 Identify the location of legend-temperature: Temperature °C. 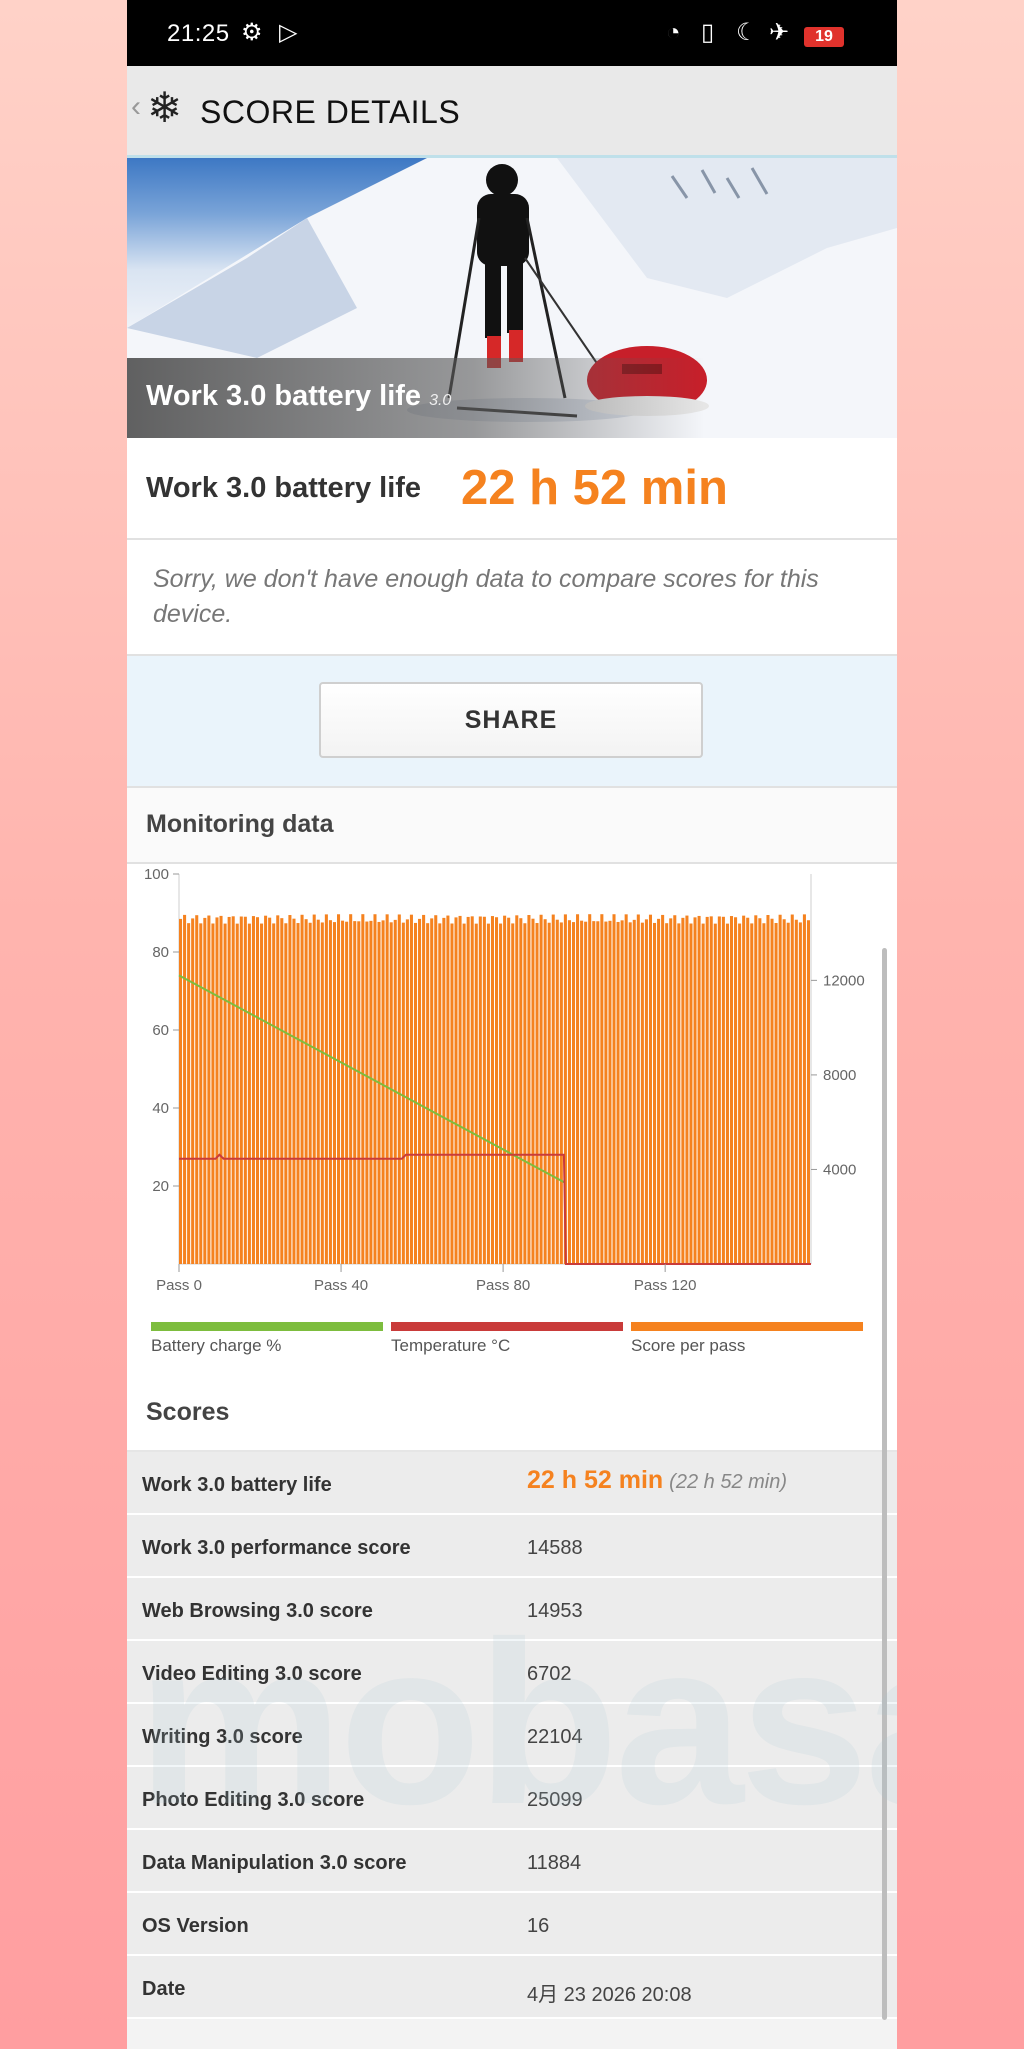
(507, 1339).